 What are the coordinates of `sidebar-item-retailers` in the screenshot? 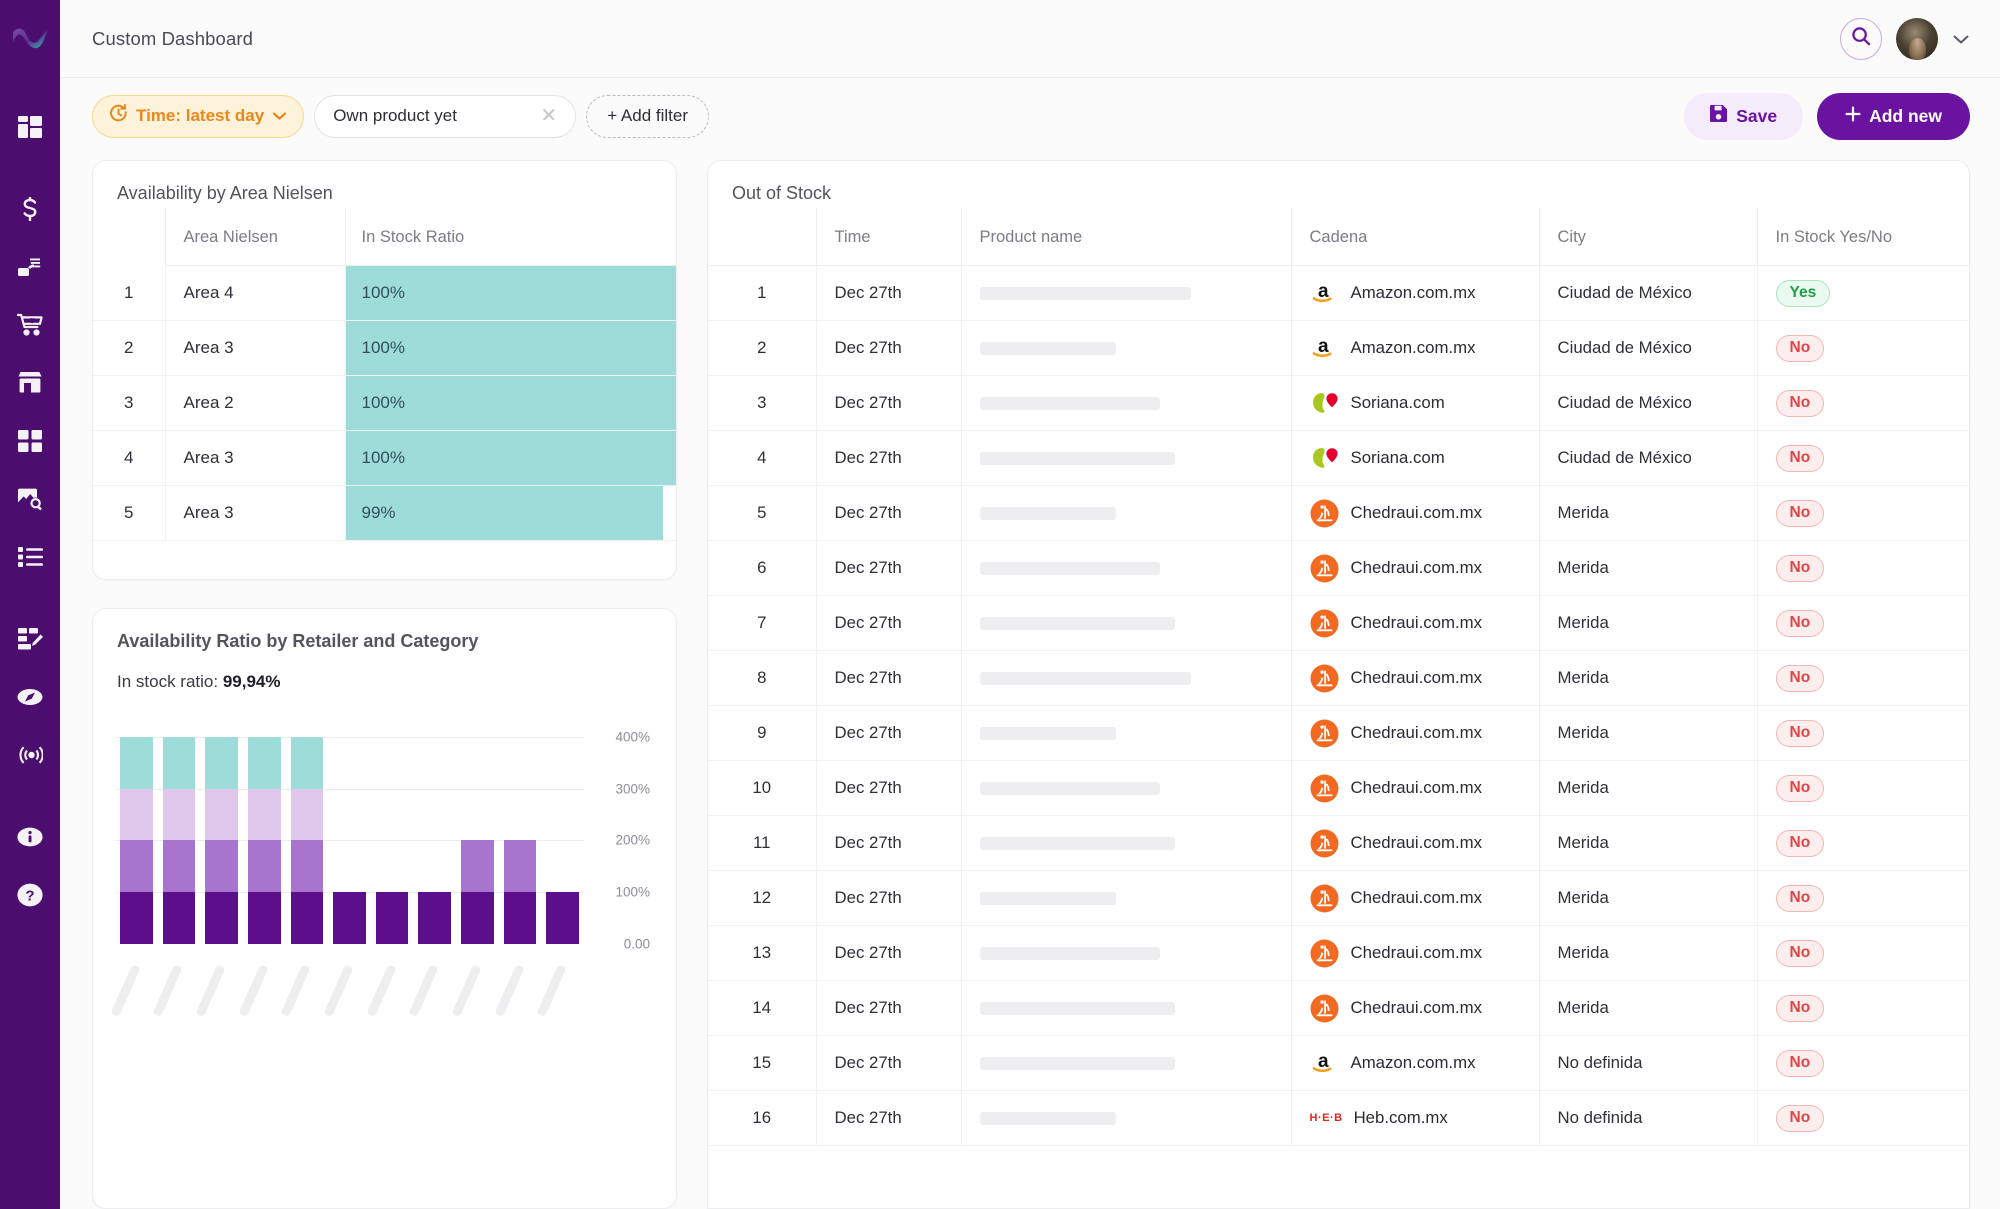 It's located at (30, 383).